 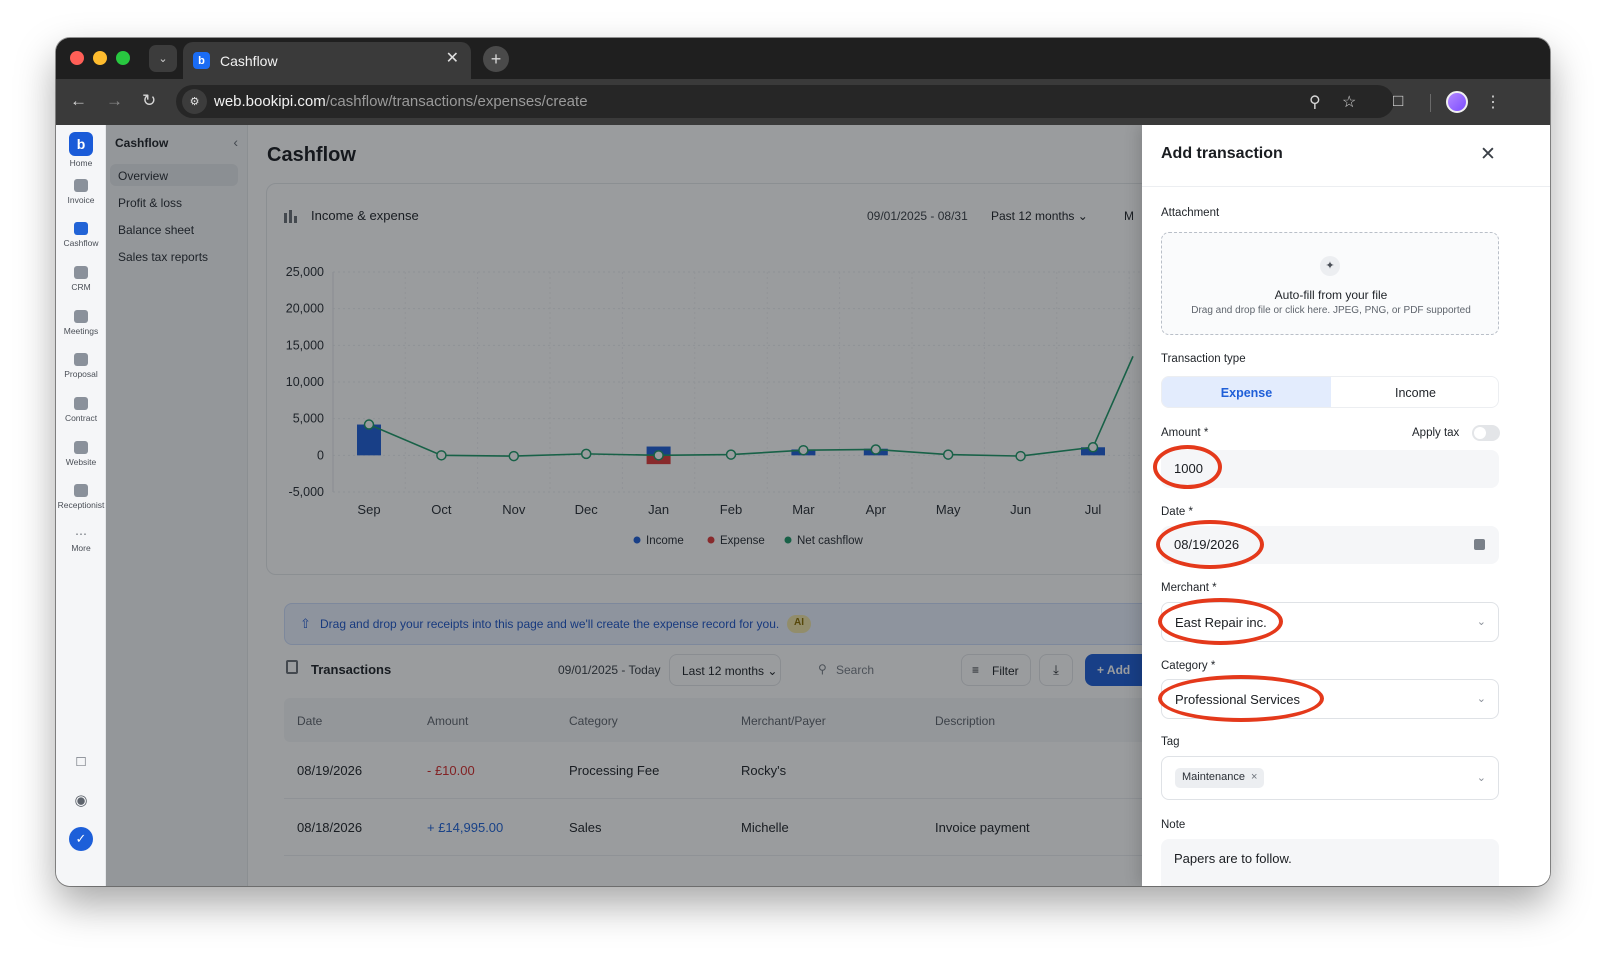 What do you see at coordinates (81, 331) in the screenshot?
I see `rail-label: Meetings` at bounding box center [81, 331].